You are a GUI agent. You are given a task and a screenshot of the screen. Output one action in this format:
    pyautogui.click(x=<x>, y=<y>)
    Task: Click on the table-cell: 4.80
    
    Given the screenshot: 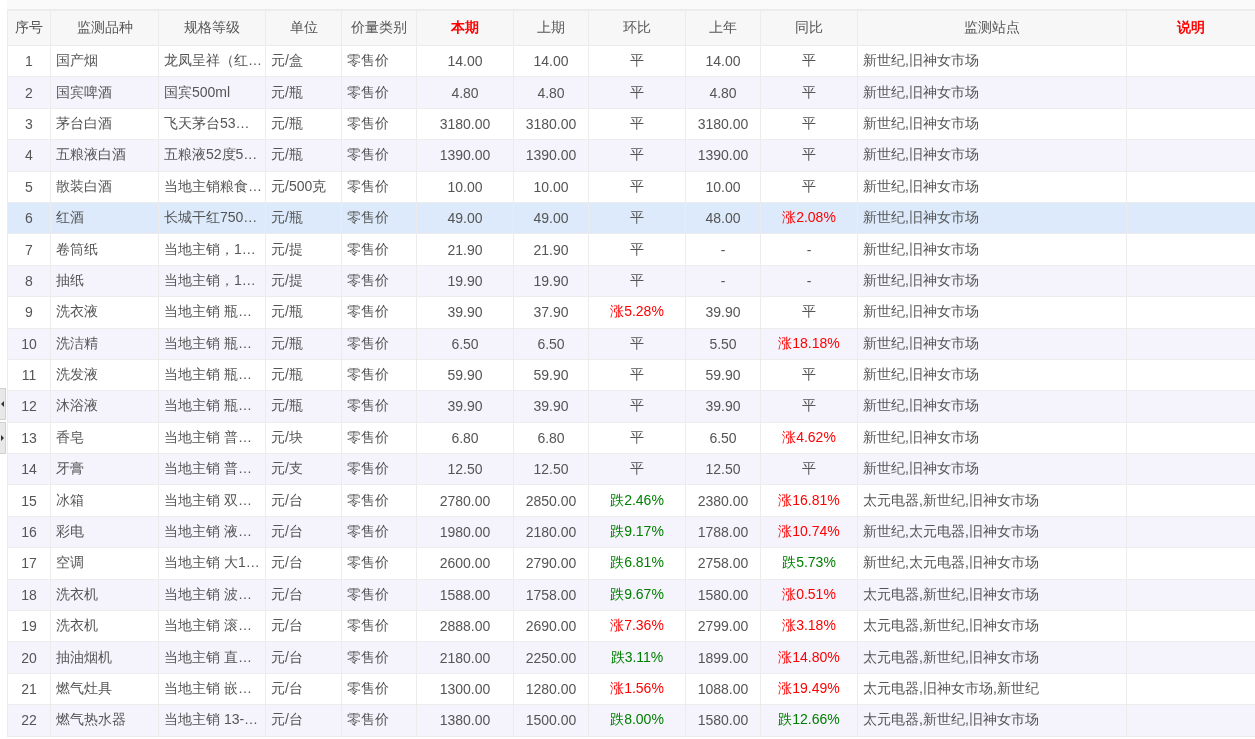 What is the action you would take?
    pyautogui.click(x=465, y=92)
    